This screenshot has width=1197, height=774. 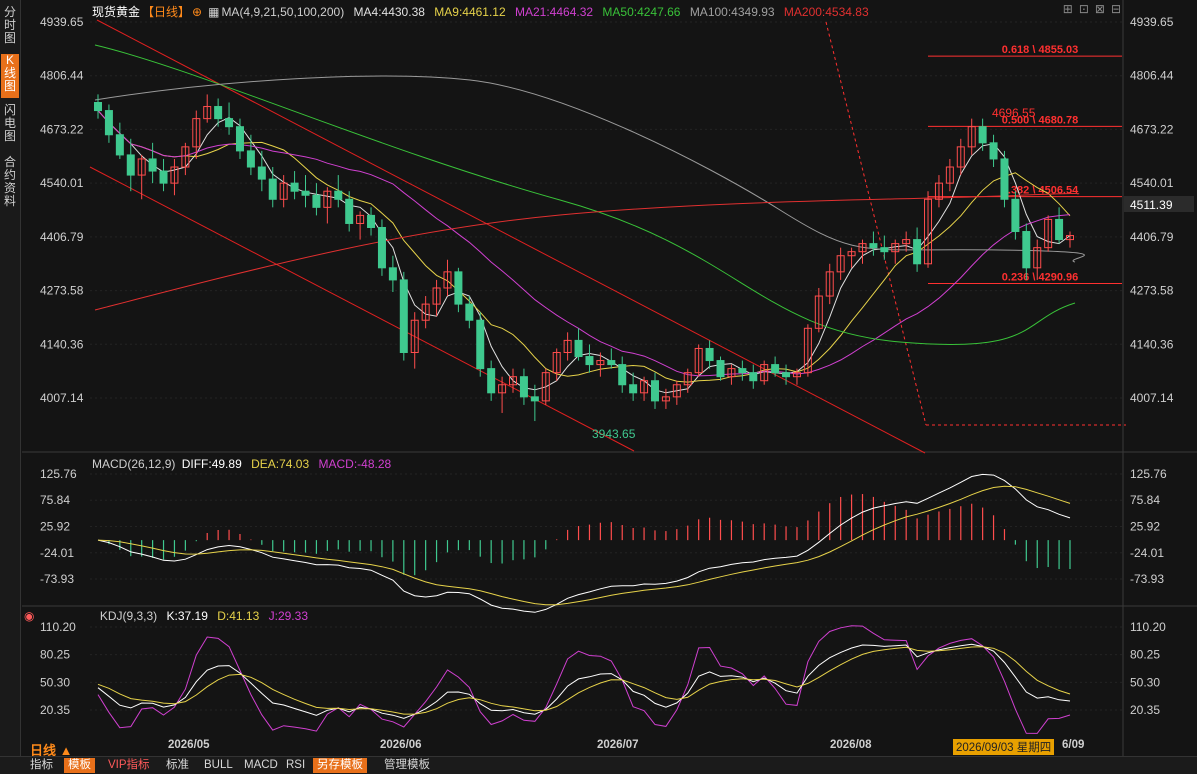 What do you see at coordinates (261, 765) in the screenshot?
I see `macd-button: MACD` at bounding box center [261, 765].